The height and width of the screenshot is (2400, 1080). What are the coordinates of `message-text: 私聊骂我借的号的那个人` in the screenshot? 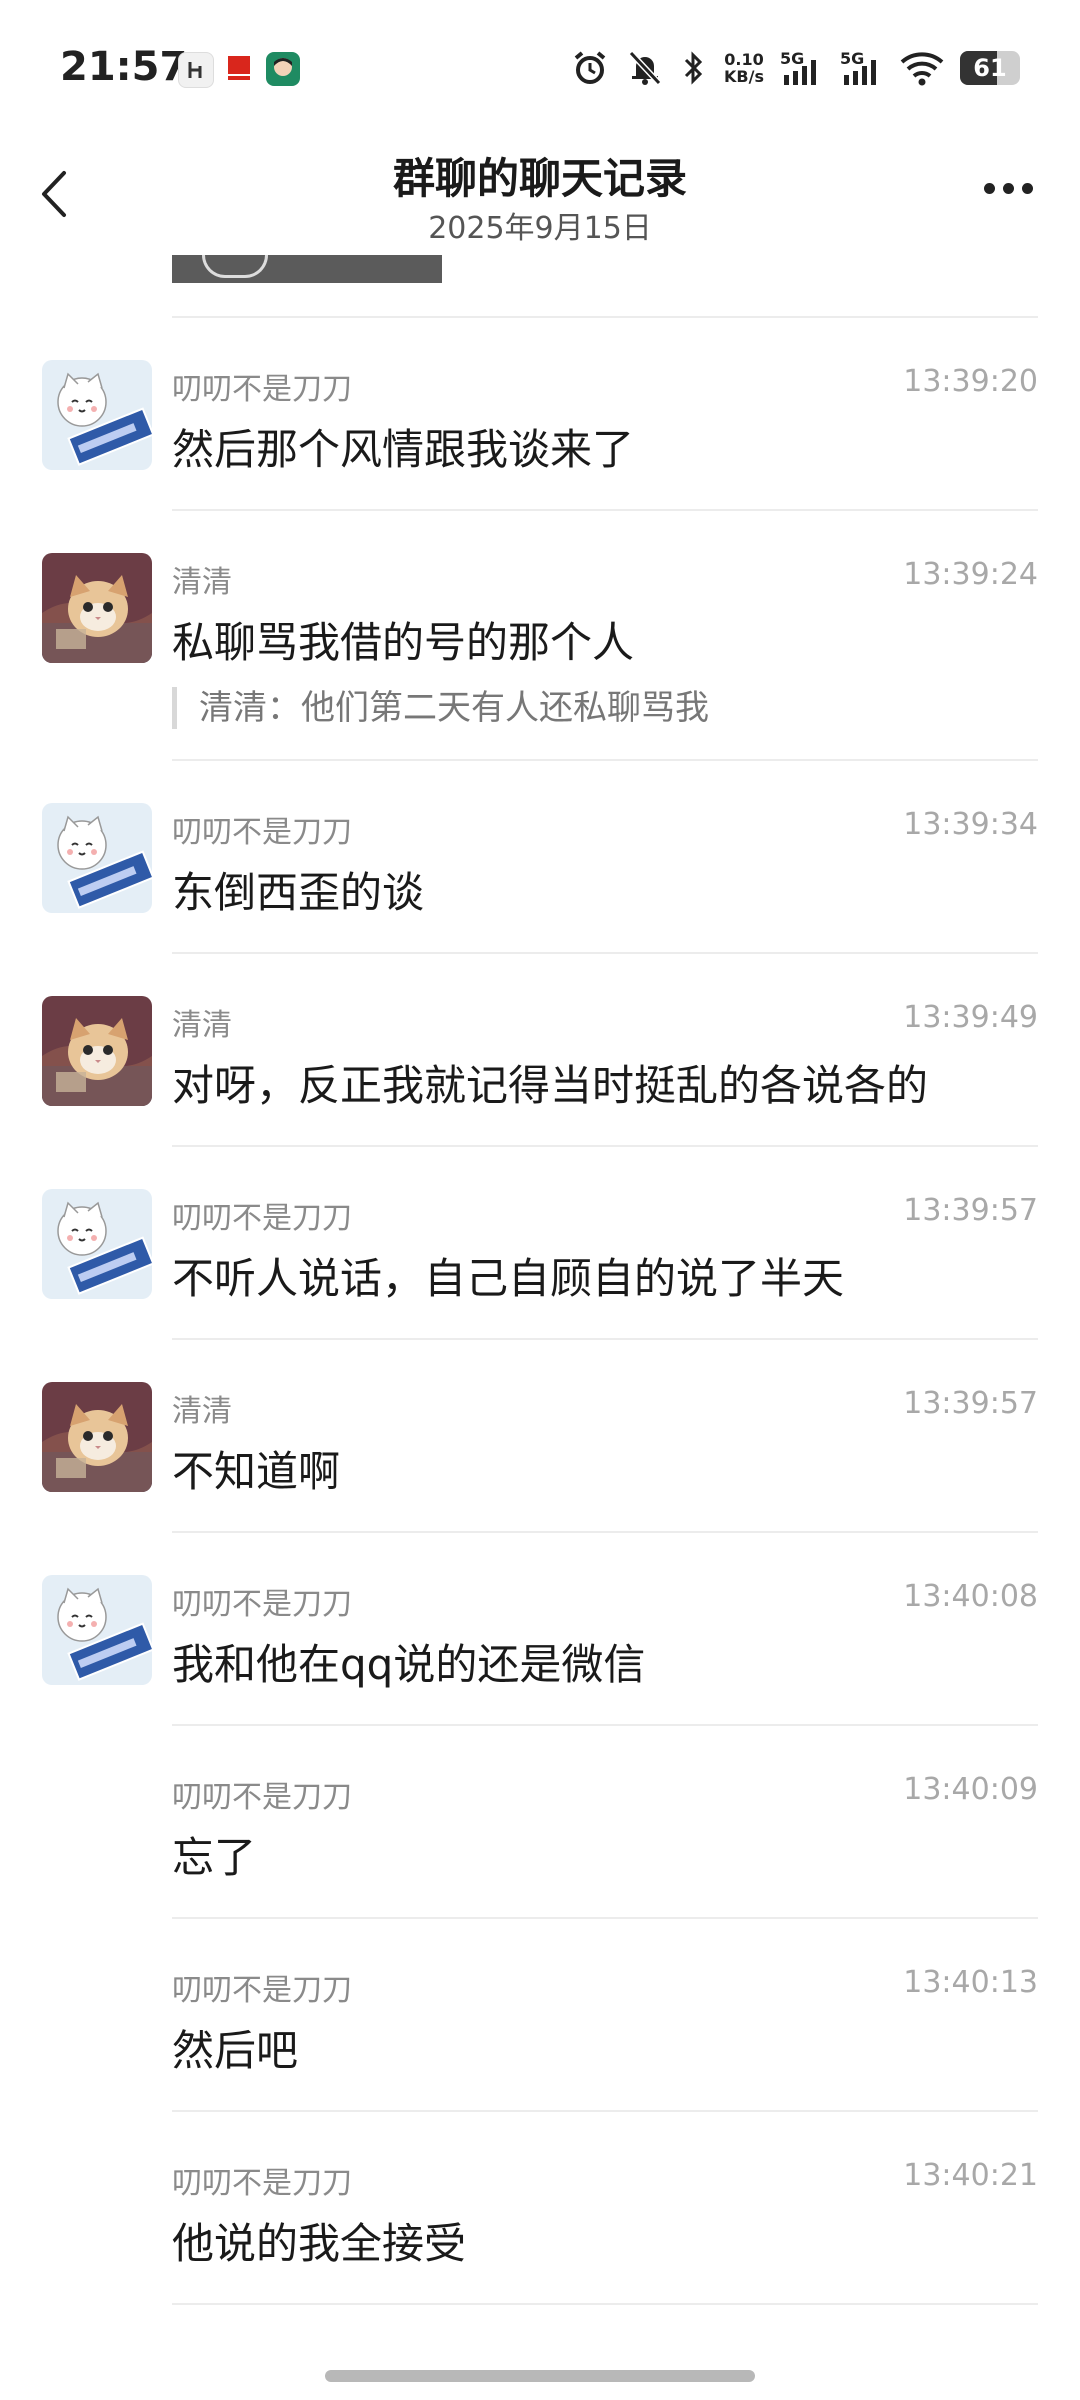 It's located at (403, 642).